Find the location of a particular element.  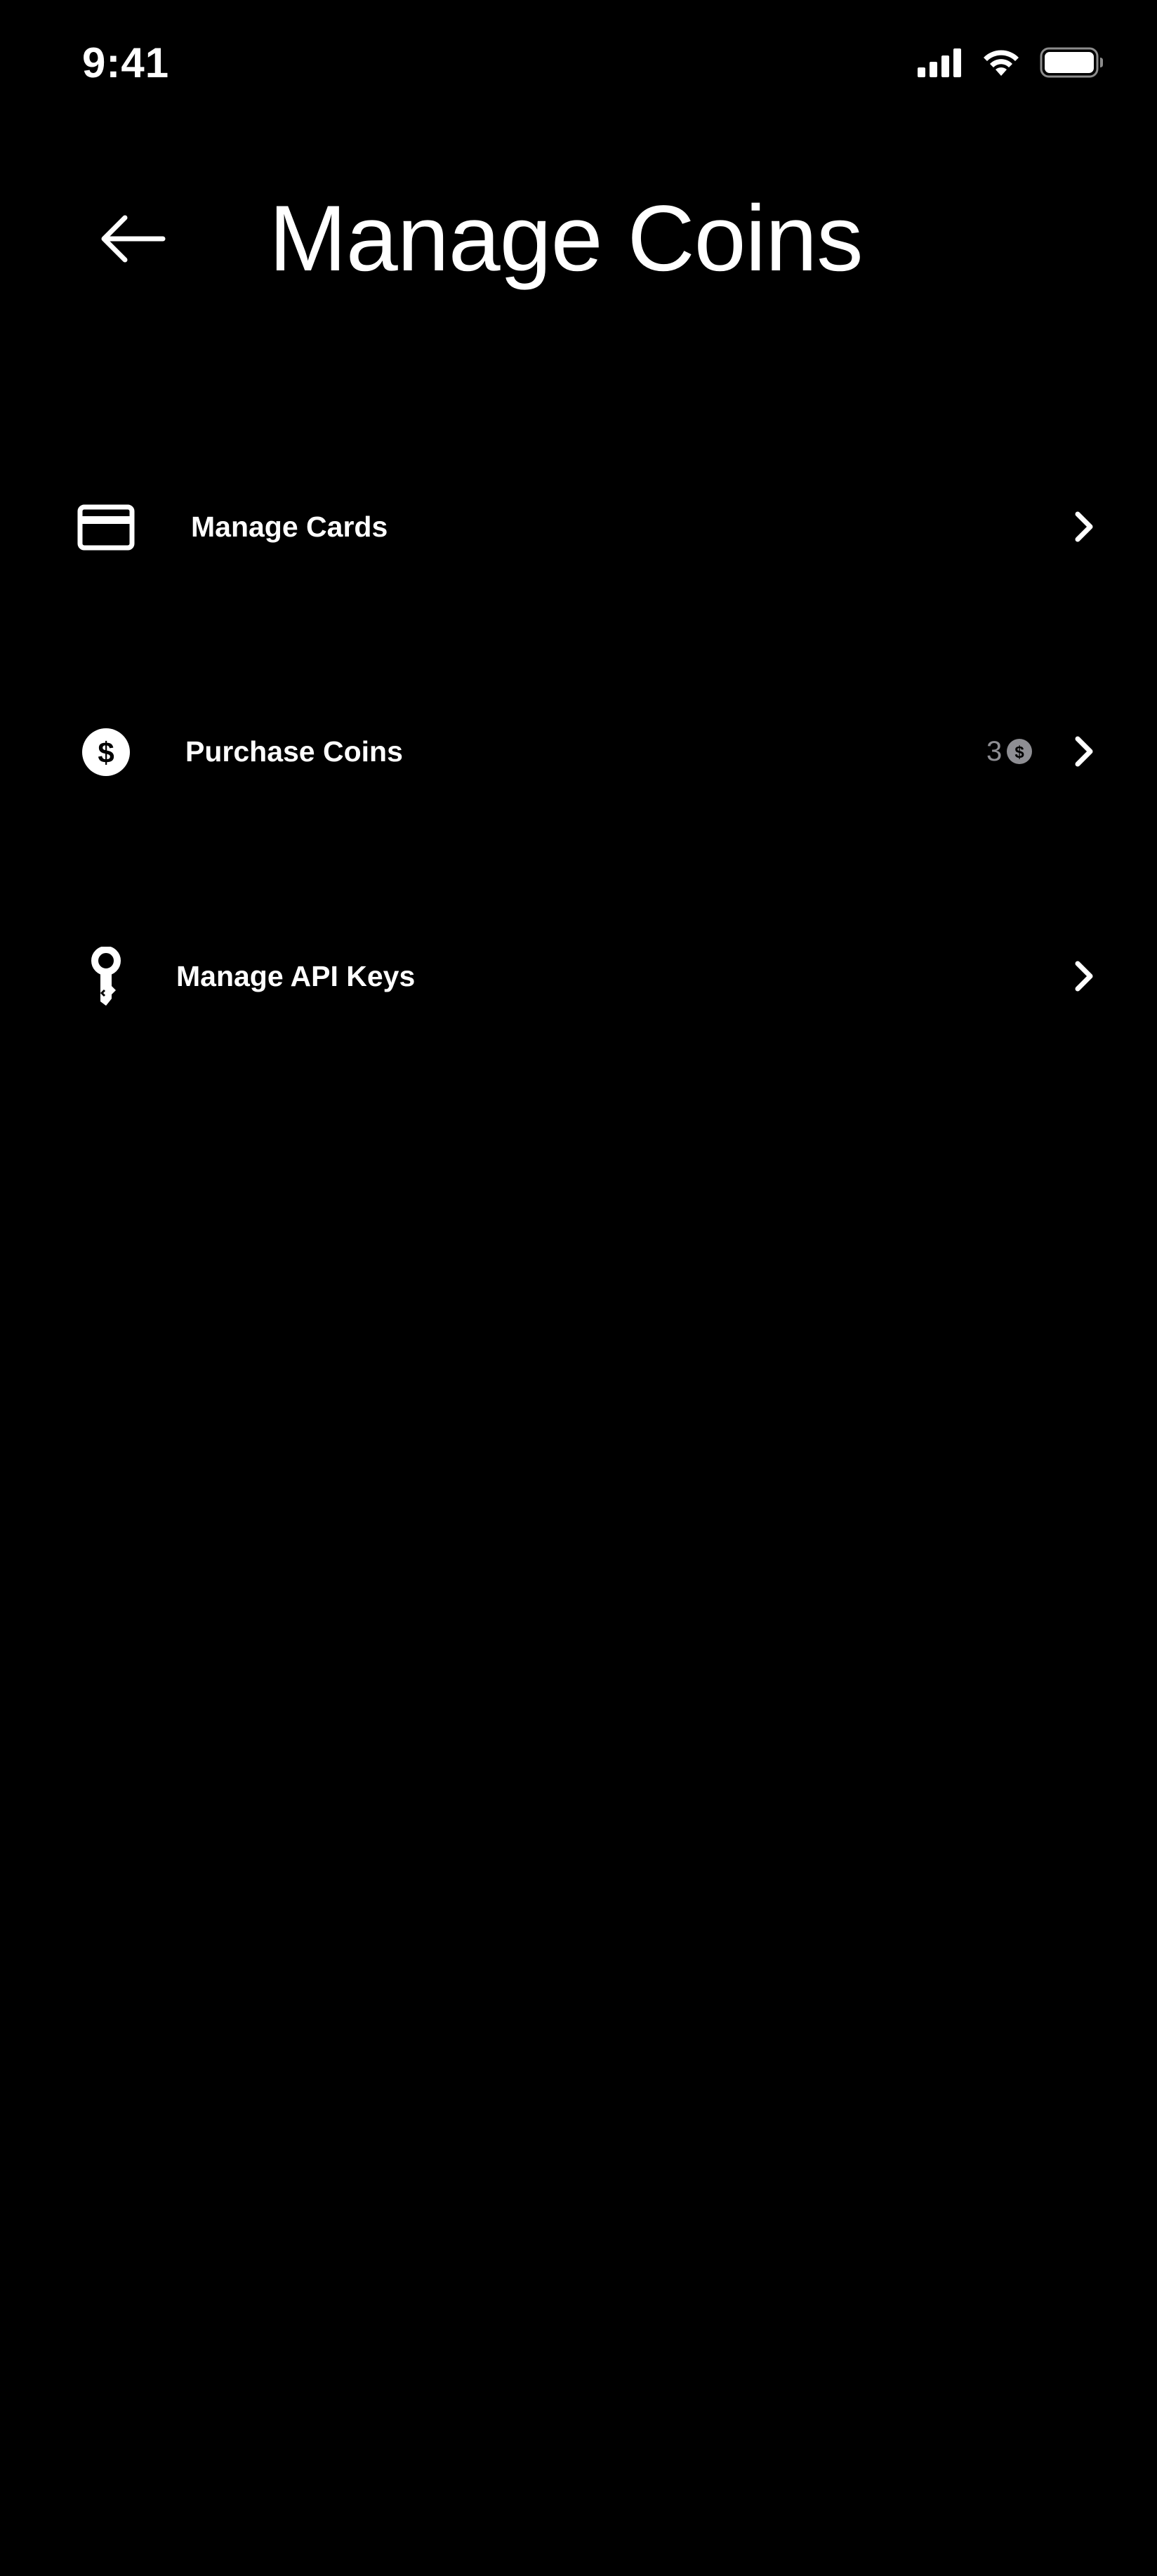

menu-item-manage-api-keys: Manage API Keys is located at coordinates (578, 976).